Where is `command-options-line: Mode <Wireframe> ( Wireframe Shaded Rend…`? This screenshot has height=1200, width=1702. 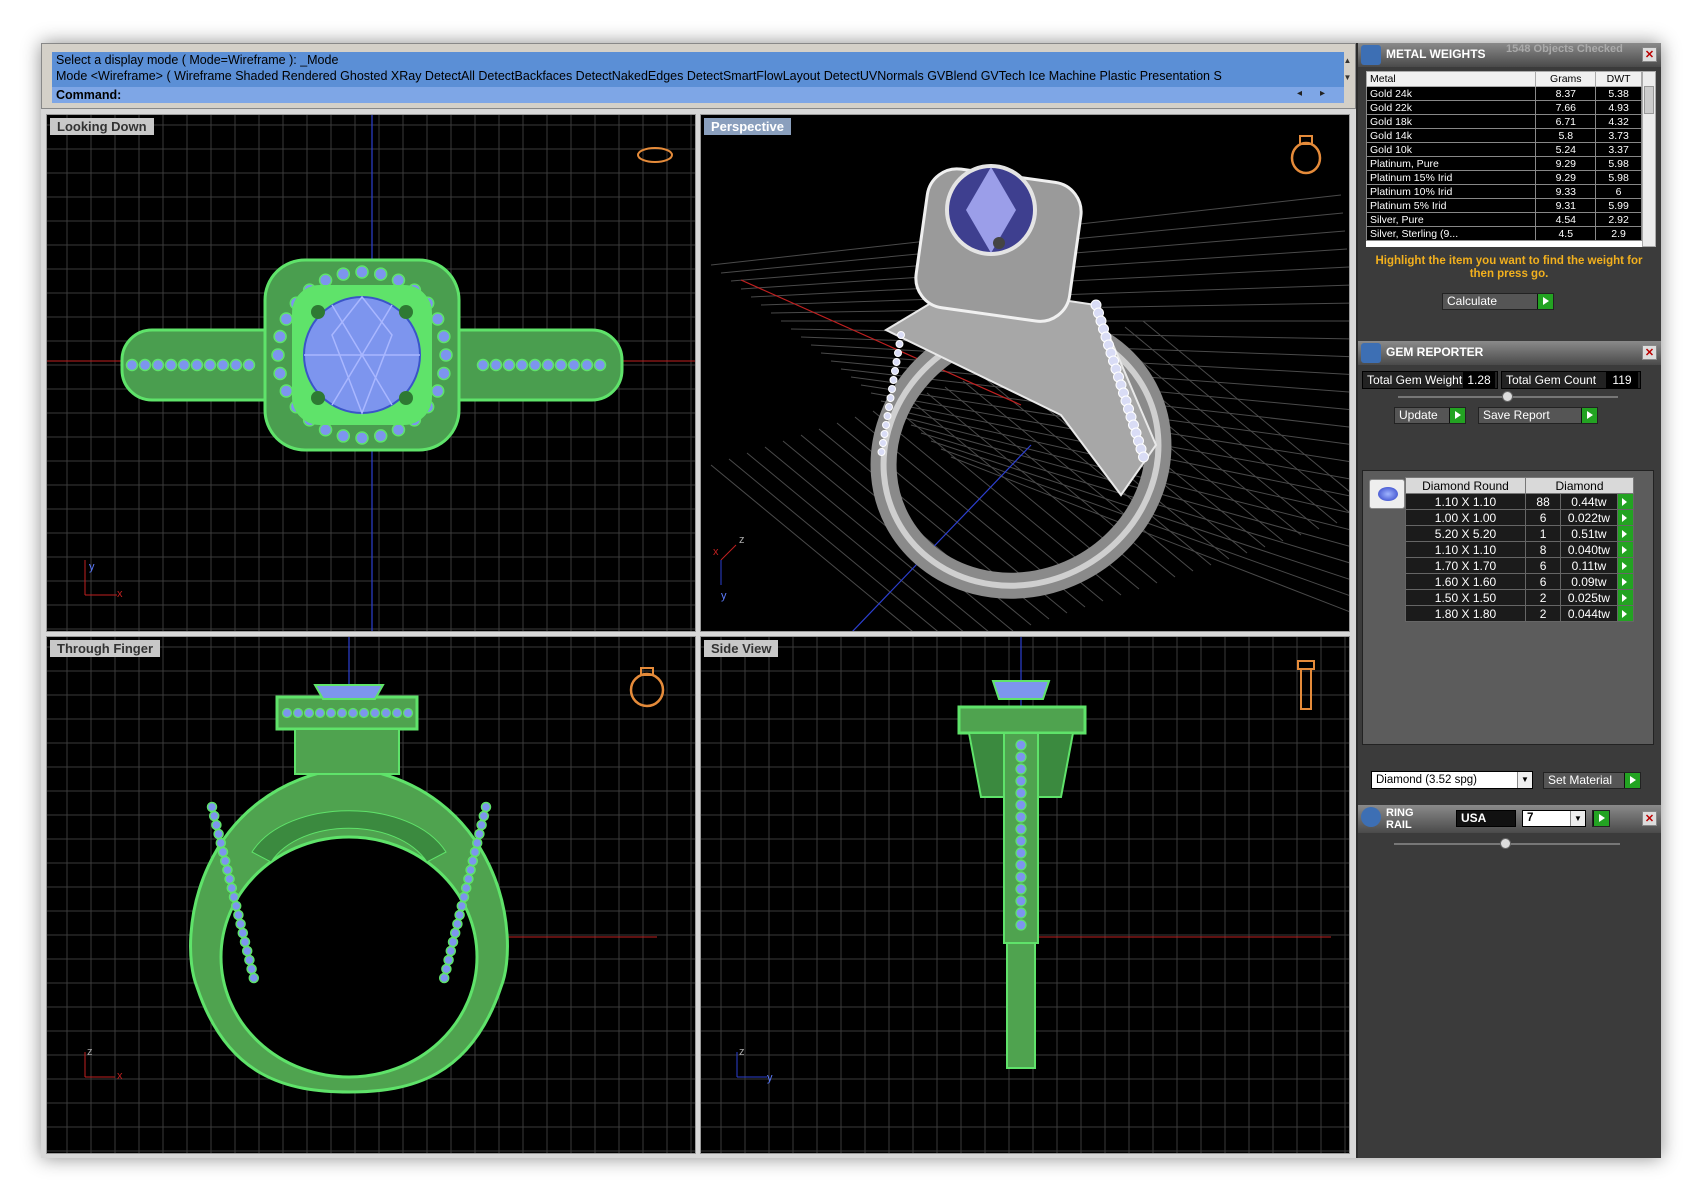
command-options-line: Mode <Wireframe> ( Wireframe Shaded Rend… is located at coordinates (696, 76).